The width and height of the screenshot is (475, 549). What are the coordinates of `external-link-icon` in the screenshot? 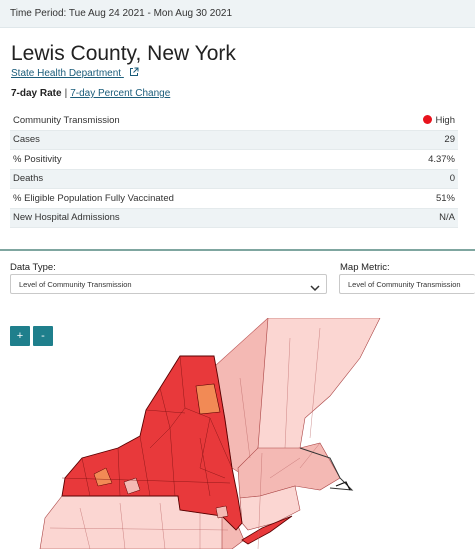 It's located at (134, 73).